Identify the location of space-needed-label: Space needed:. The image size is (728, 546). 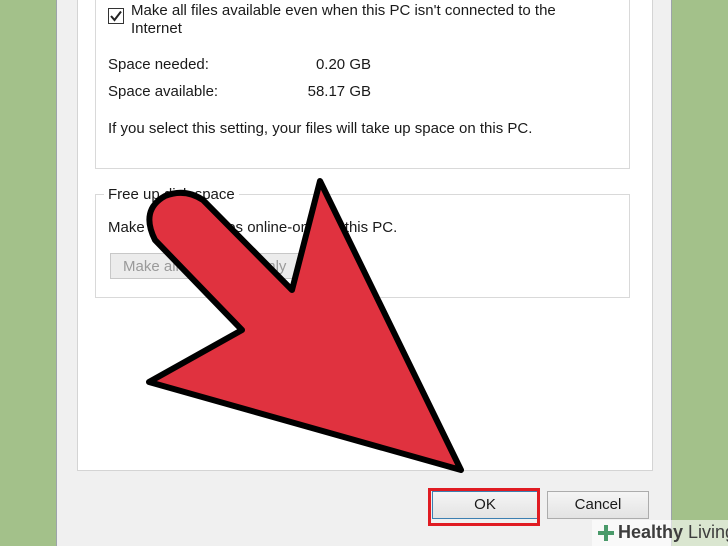
(158, 64).